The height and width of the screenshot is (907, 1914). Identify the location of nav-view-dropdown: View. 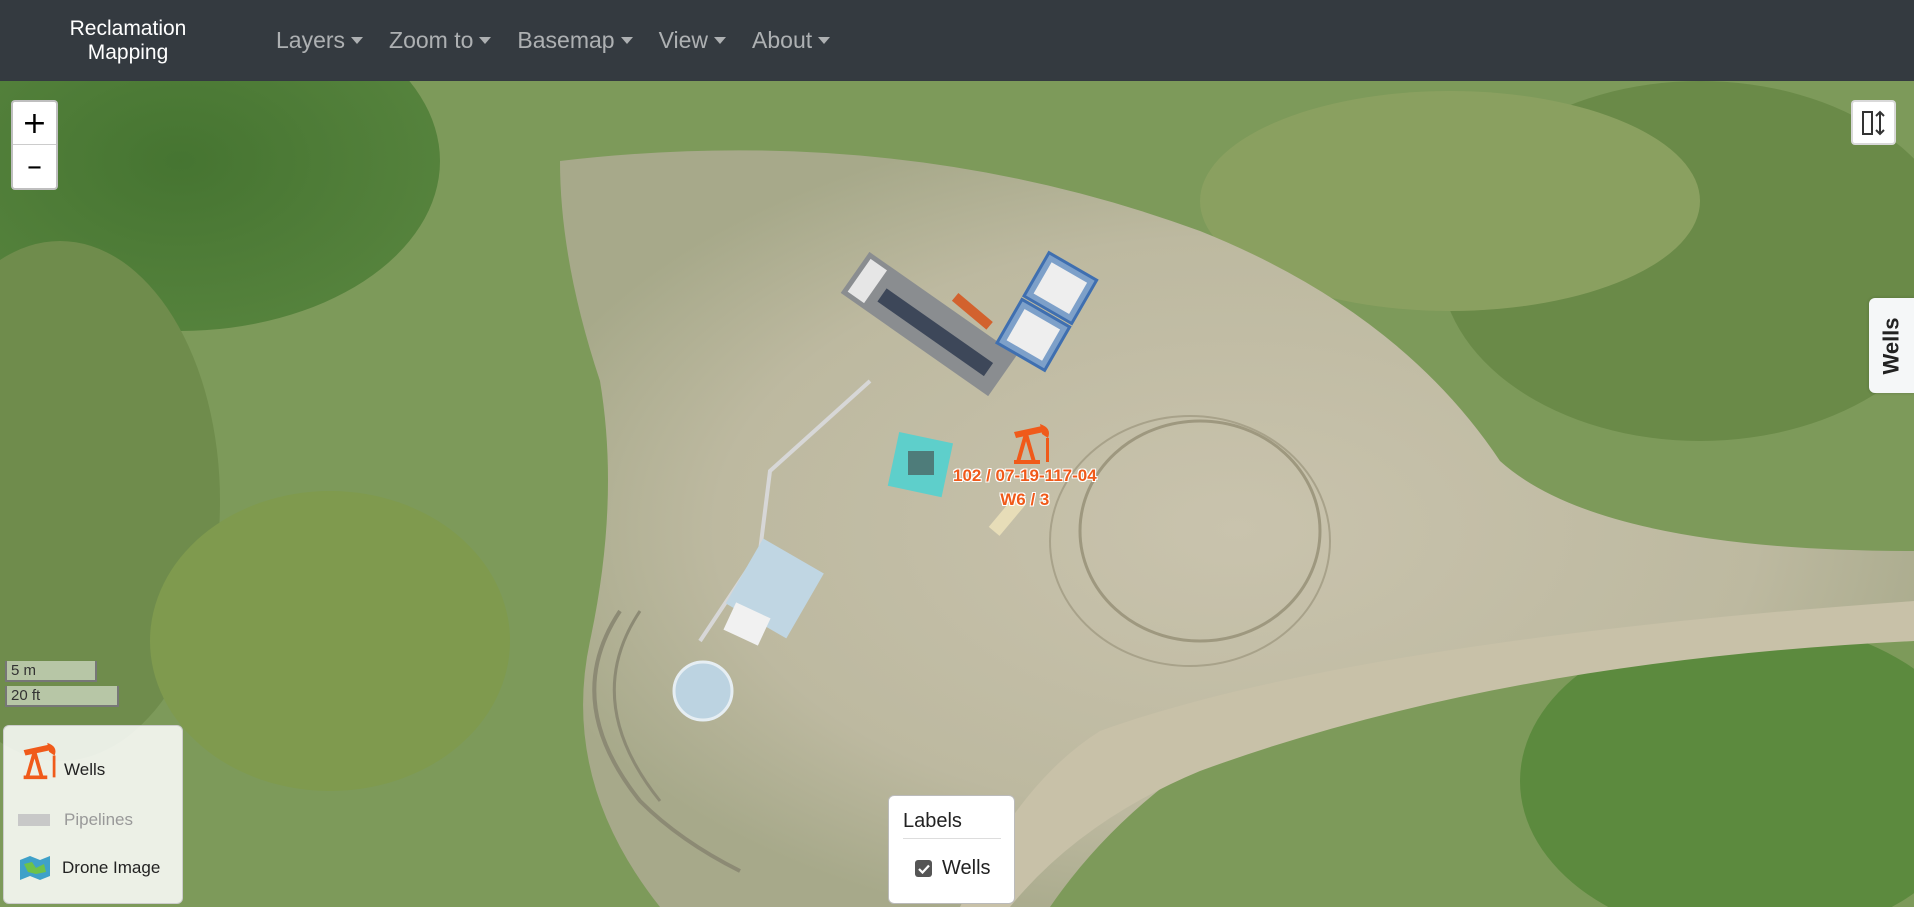
(692, 40).